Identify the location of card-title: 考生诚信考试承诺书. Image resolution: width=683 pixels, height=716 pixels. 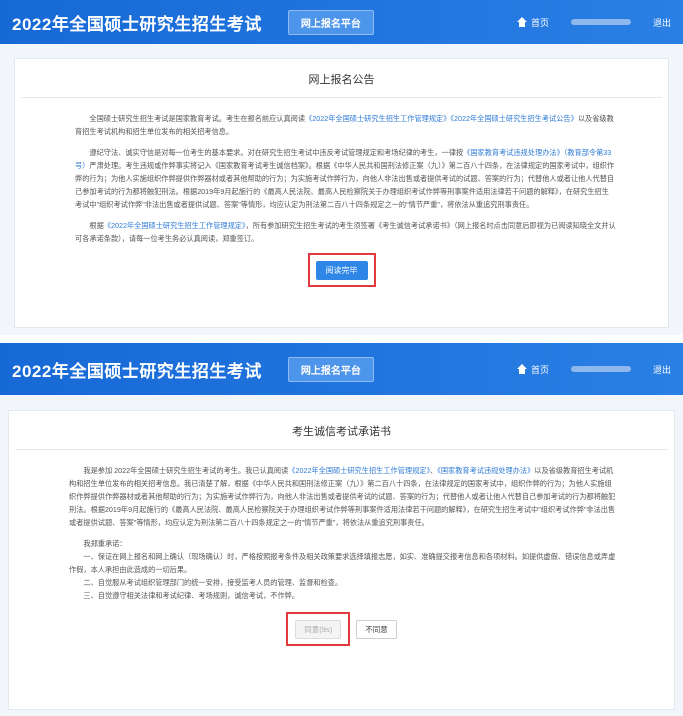
(341, 430).